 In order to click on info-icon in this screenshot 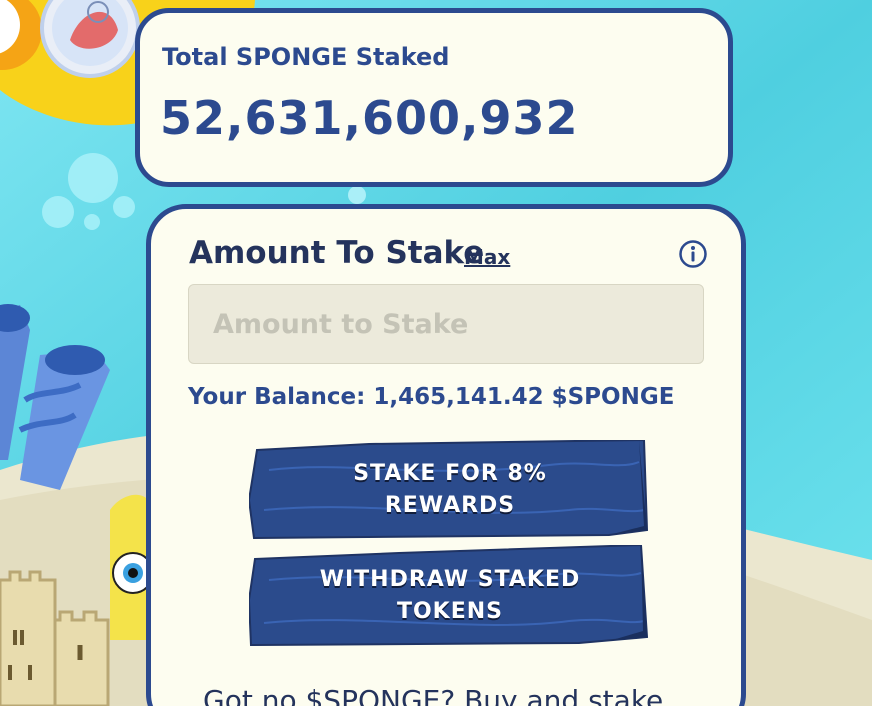, I will do `click(693, 254)`.